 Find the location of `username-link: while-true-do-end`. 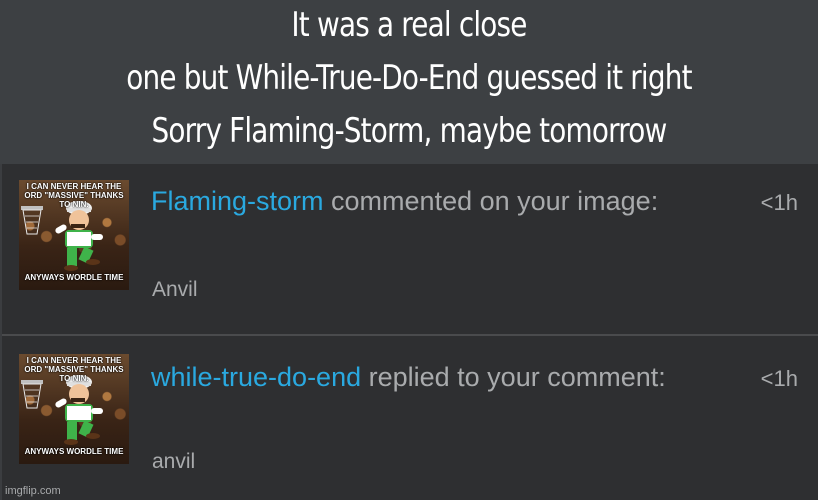

username-link: while-true-do-end is located at coordinates (256, 377).